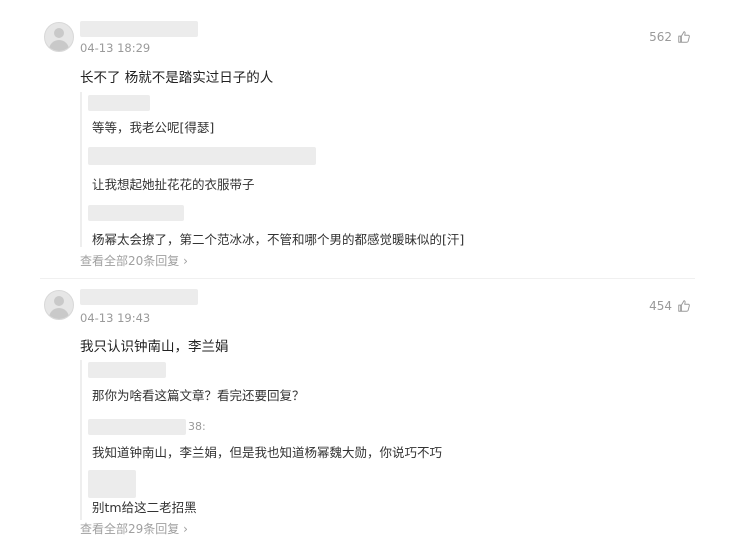 This screenshot has height=545, width=735. I want to click on comment-time: 04-13 19:43, so click(115, 318).